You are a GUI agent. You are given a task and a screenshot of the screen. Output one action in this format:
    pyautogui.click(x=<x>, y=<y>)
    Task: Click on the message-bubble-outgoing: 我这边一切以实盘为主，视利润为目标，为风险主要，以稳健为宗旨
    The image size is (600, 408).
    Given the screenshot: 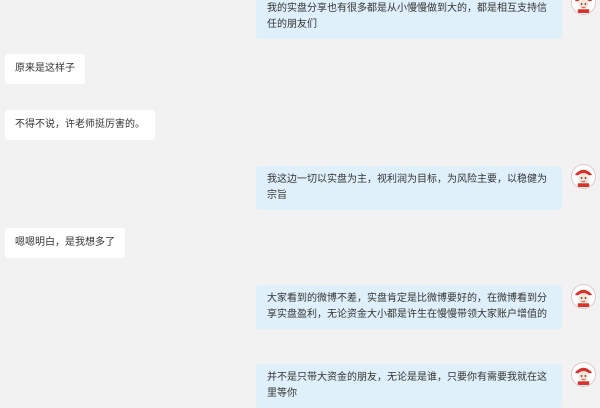 What is the action you would take?
    pyautogui.click(x=409, y=188)
    